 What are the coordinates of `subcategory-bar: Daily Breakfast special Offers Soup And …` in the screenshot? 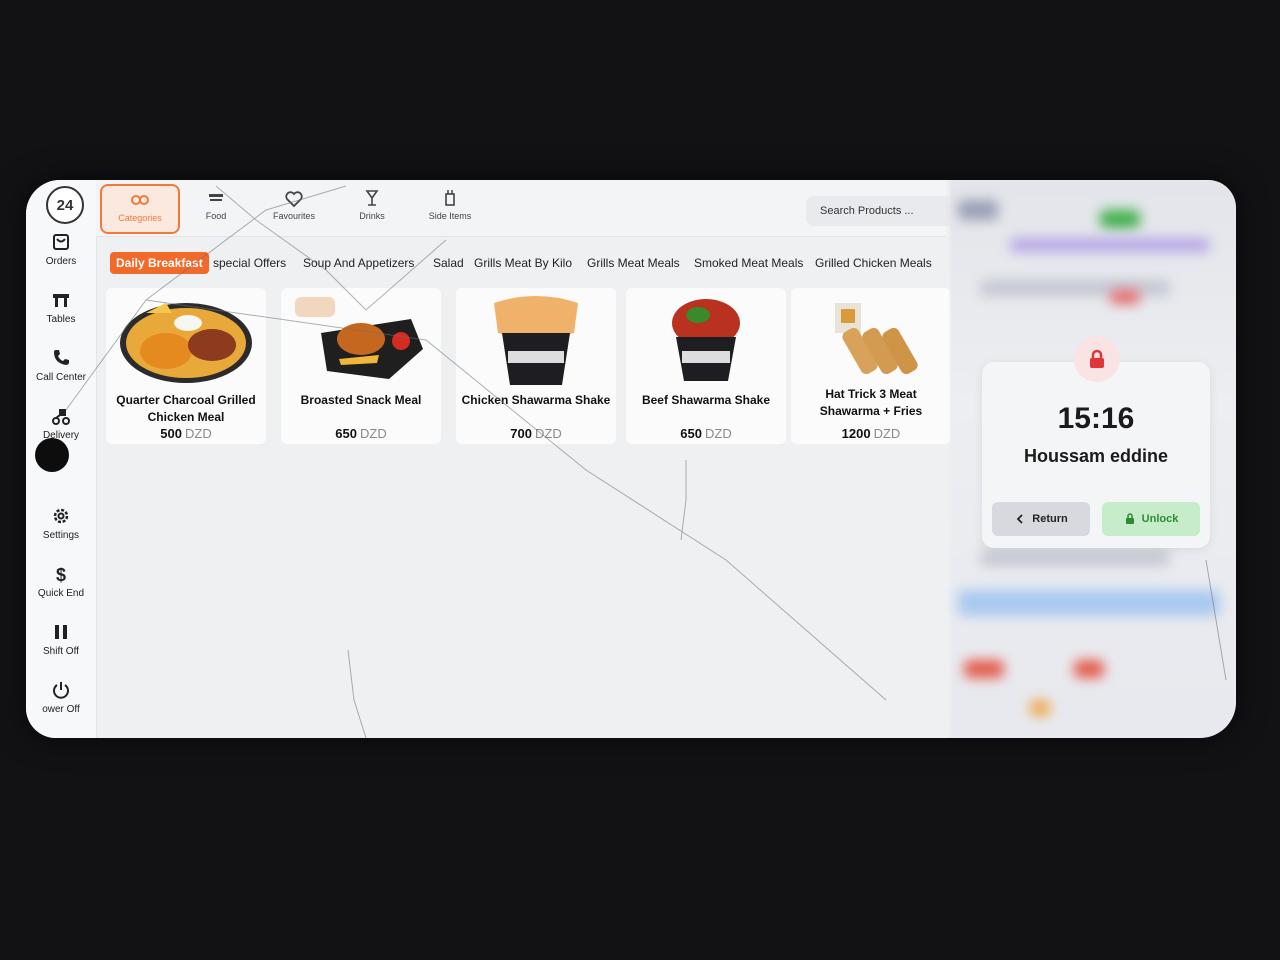 It's located at (530, 263).